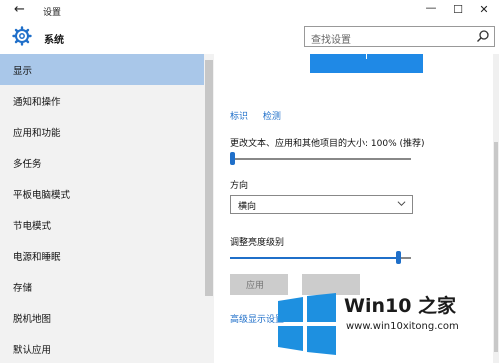 The width and height of the screenshot is (499, 363). What do you see at coordinates (37, 257) in the screenshot?
I see `sidebar-item-label: 电源和睡眠` at bounding box center [37, 257].